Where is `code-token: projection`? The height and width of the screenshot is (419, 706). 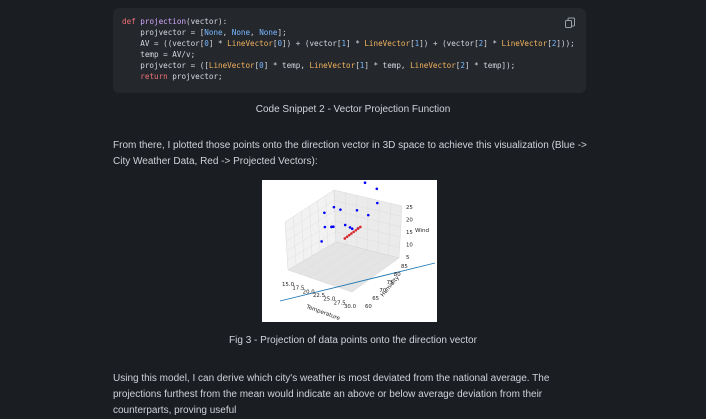 code-token: projection is located at coordinates (163, 21).